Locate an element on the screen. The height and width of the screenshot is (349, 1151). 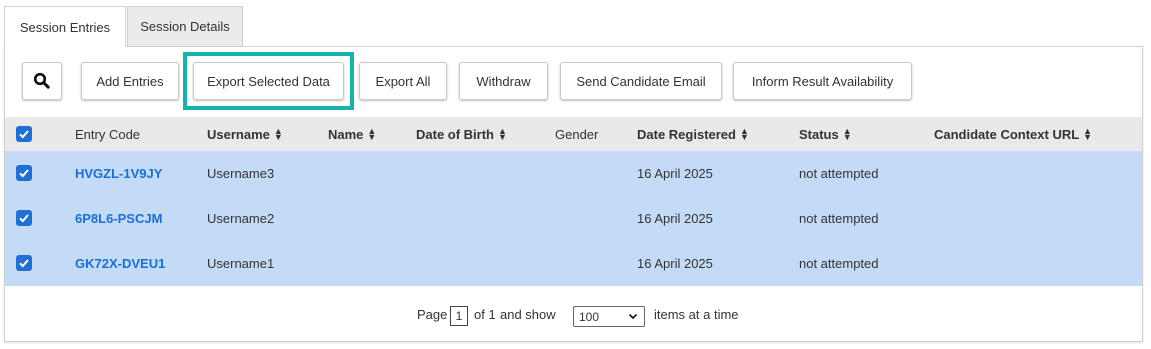
withdraw-button: Withdraw is located at coordinates (503, 81).